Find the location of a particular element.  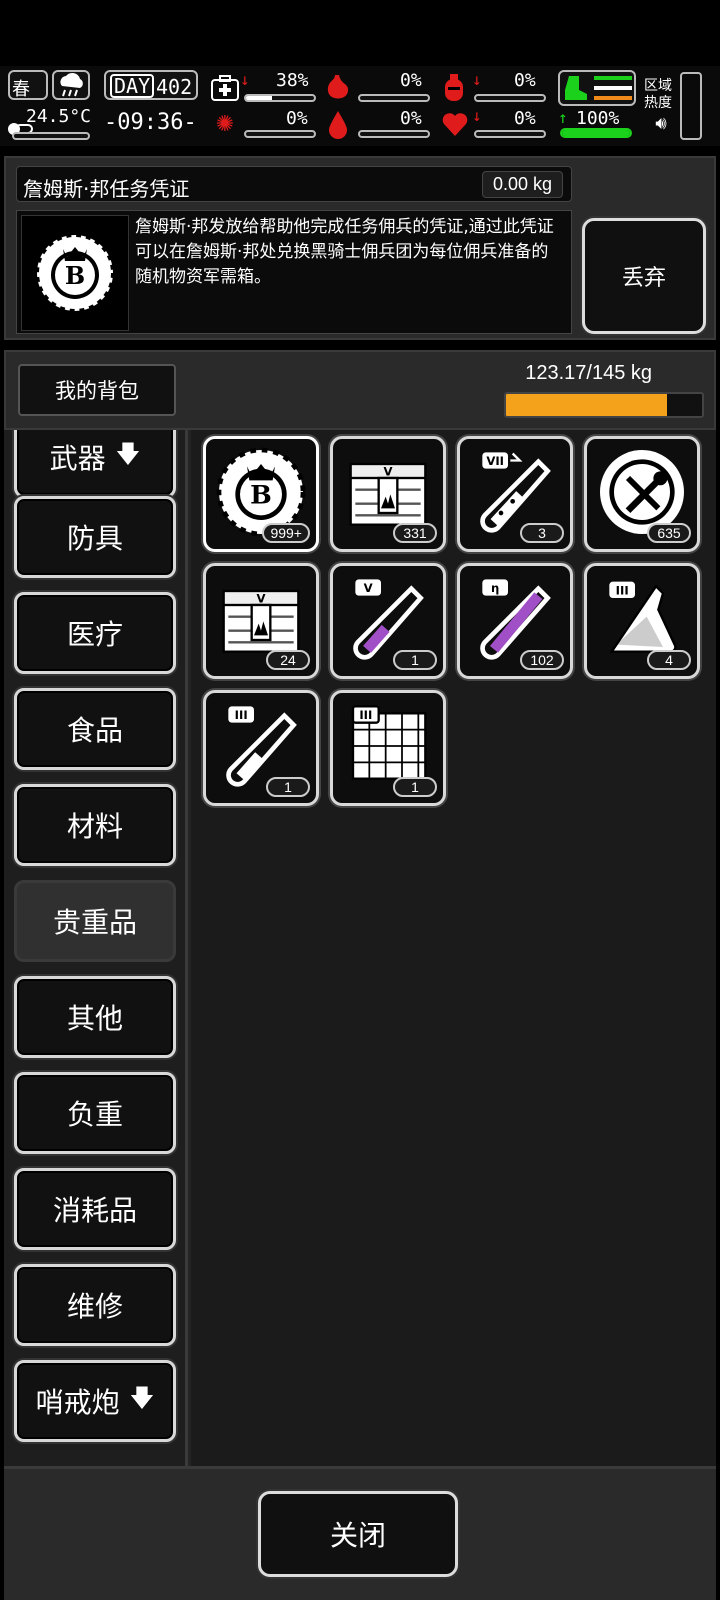

my-bag-tab: 我的背包 is located at coordinates (97, 390).